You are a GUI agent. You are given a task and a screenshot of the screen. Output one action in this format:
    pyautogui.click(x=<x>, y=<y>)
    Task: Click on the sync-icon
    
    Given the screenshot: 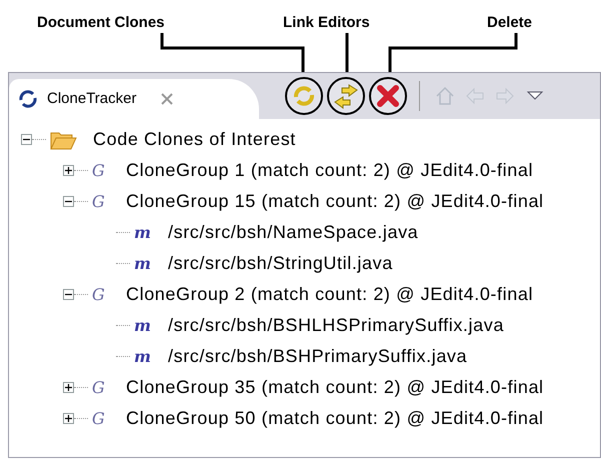 What is the action you would take?
    pyautogui.click(x=28, y=99)
    